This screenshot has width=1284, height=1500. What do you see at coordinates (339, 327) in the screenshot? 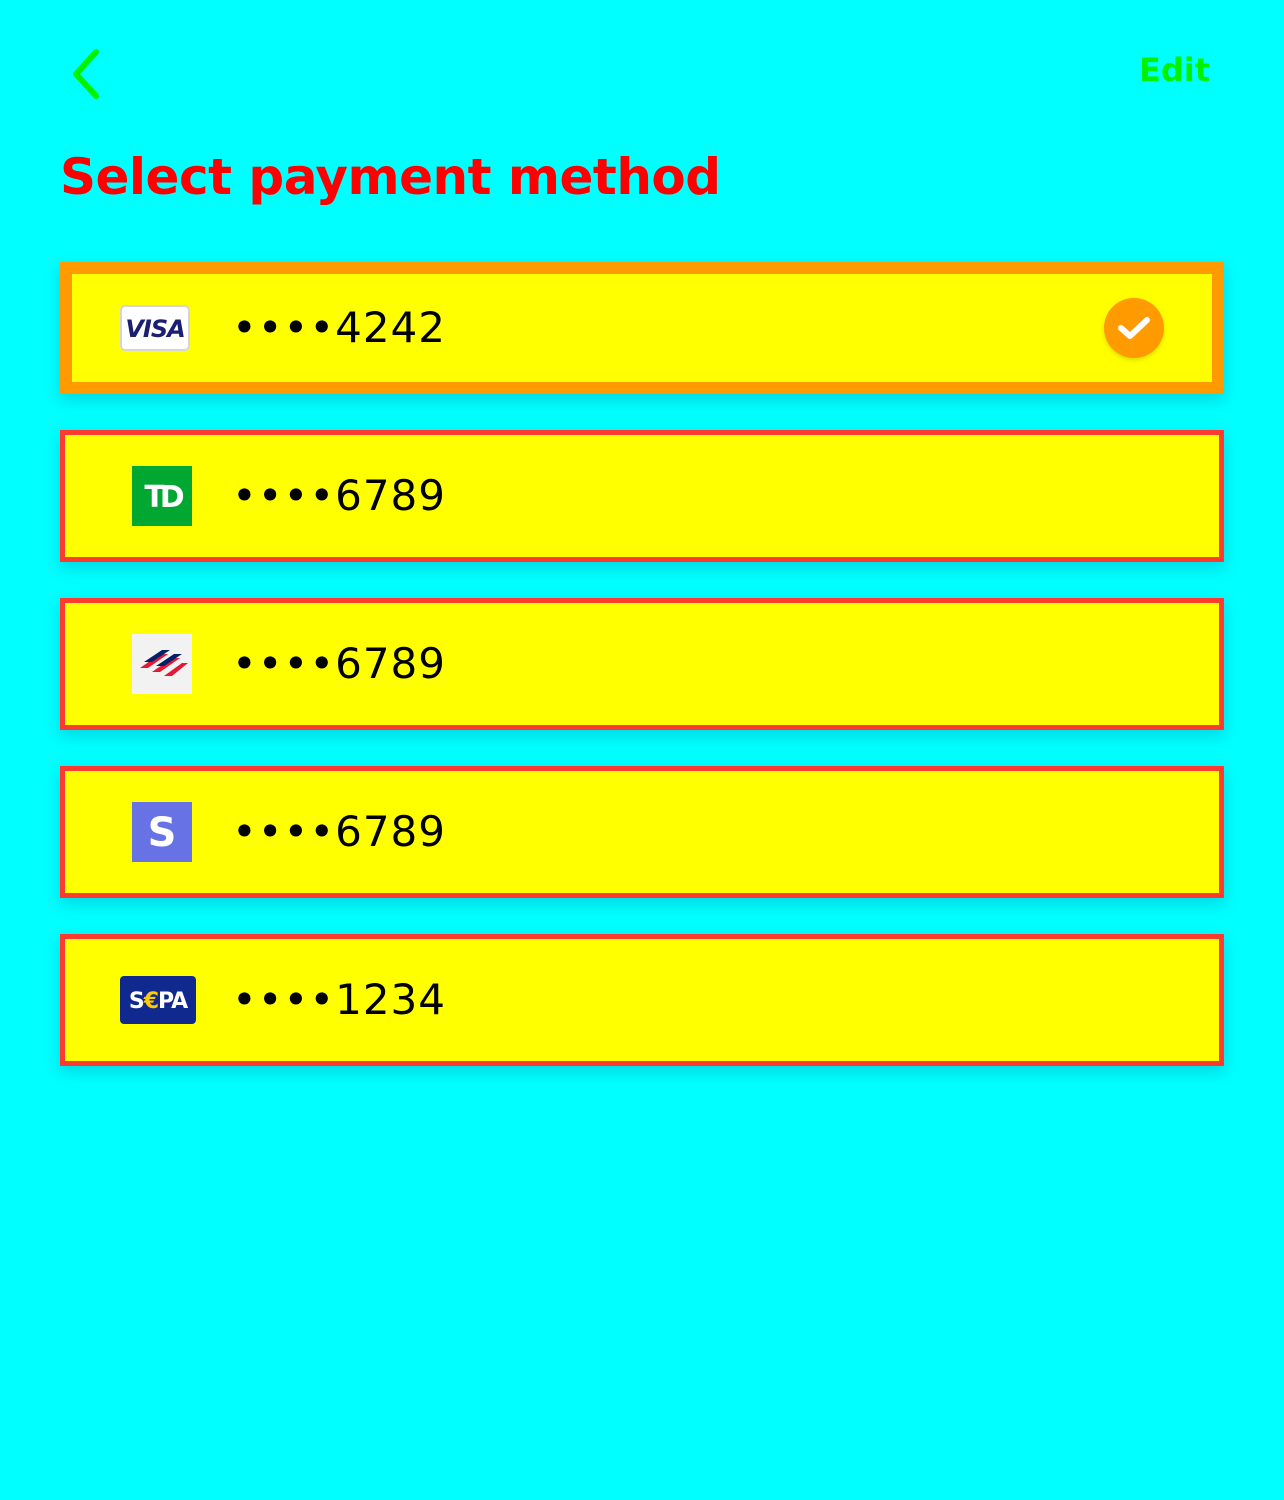
I see `card-number: ••••4242` at bounding box center [339, 327].